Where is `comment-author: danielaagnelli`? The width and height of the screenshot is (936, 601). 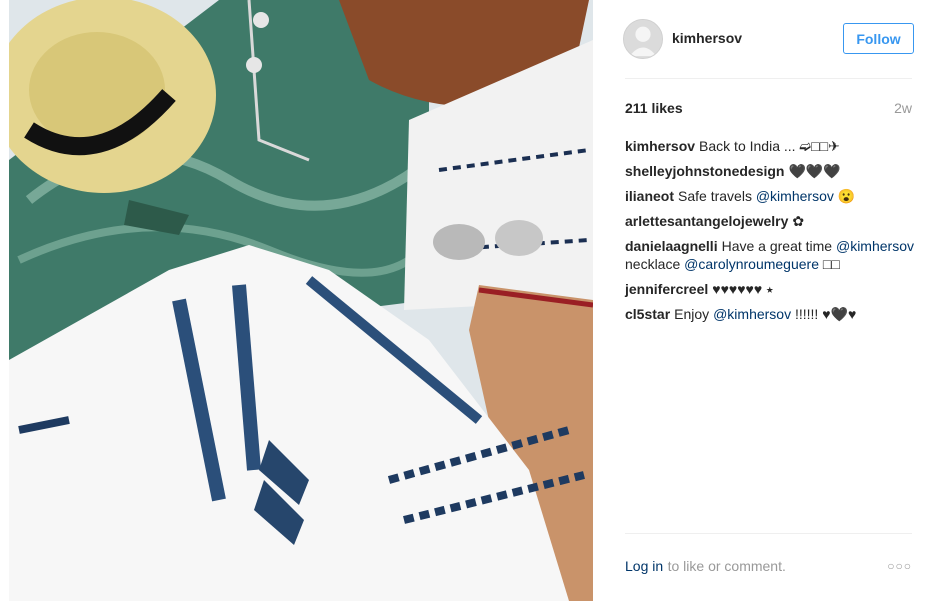 comment-author: danielaagnelli is located at coordinates (671, 246).